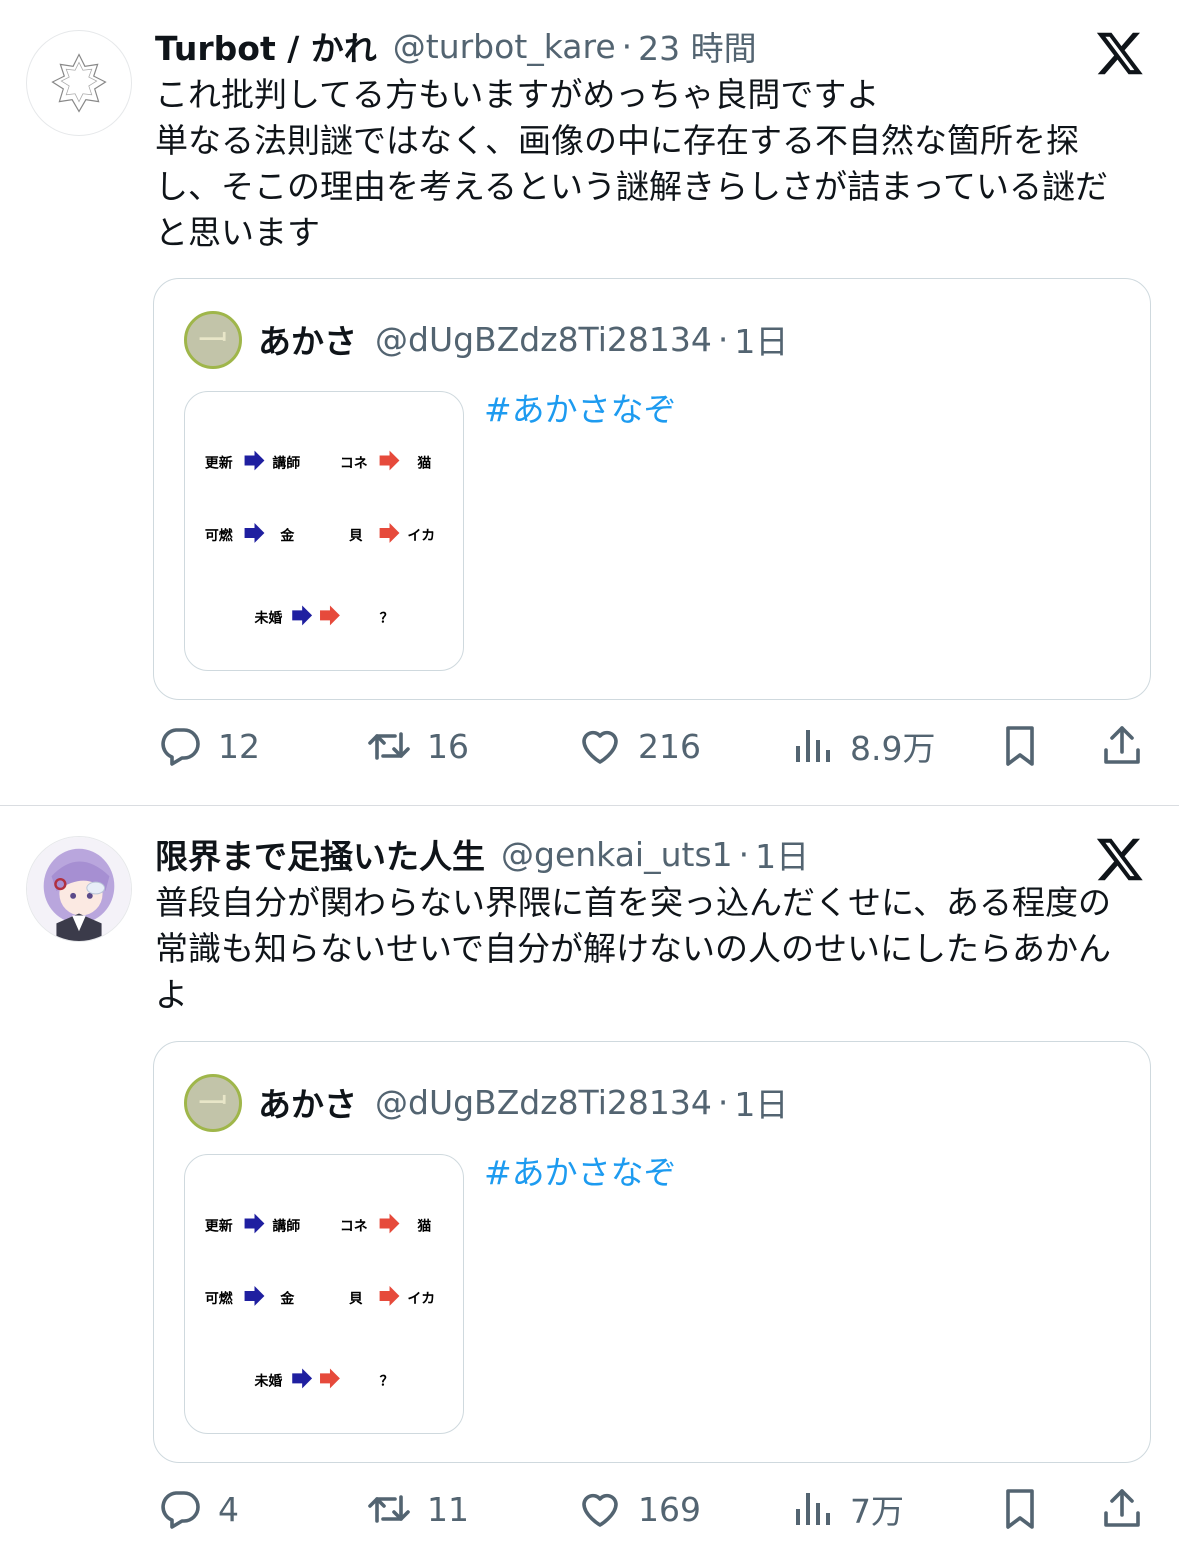 This screenshot has height=1567, width=1179. Describe the element at coordinates (421, 536) in the screenshot. I see `puzzle-word: イカ` at that location.